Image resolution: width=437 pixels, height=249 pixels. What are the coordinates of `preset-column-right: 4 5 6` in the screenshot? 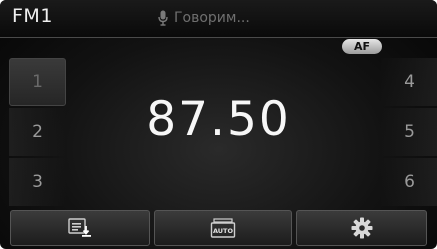 It's located at (409, 133).